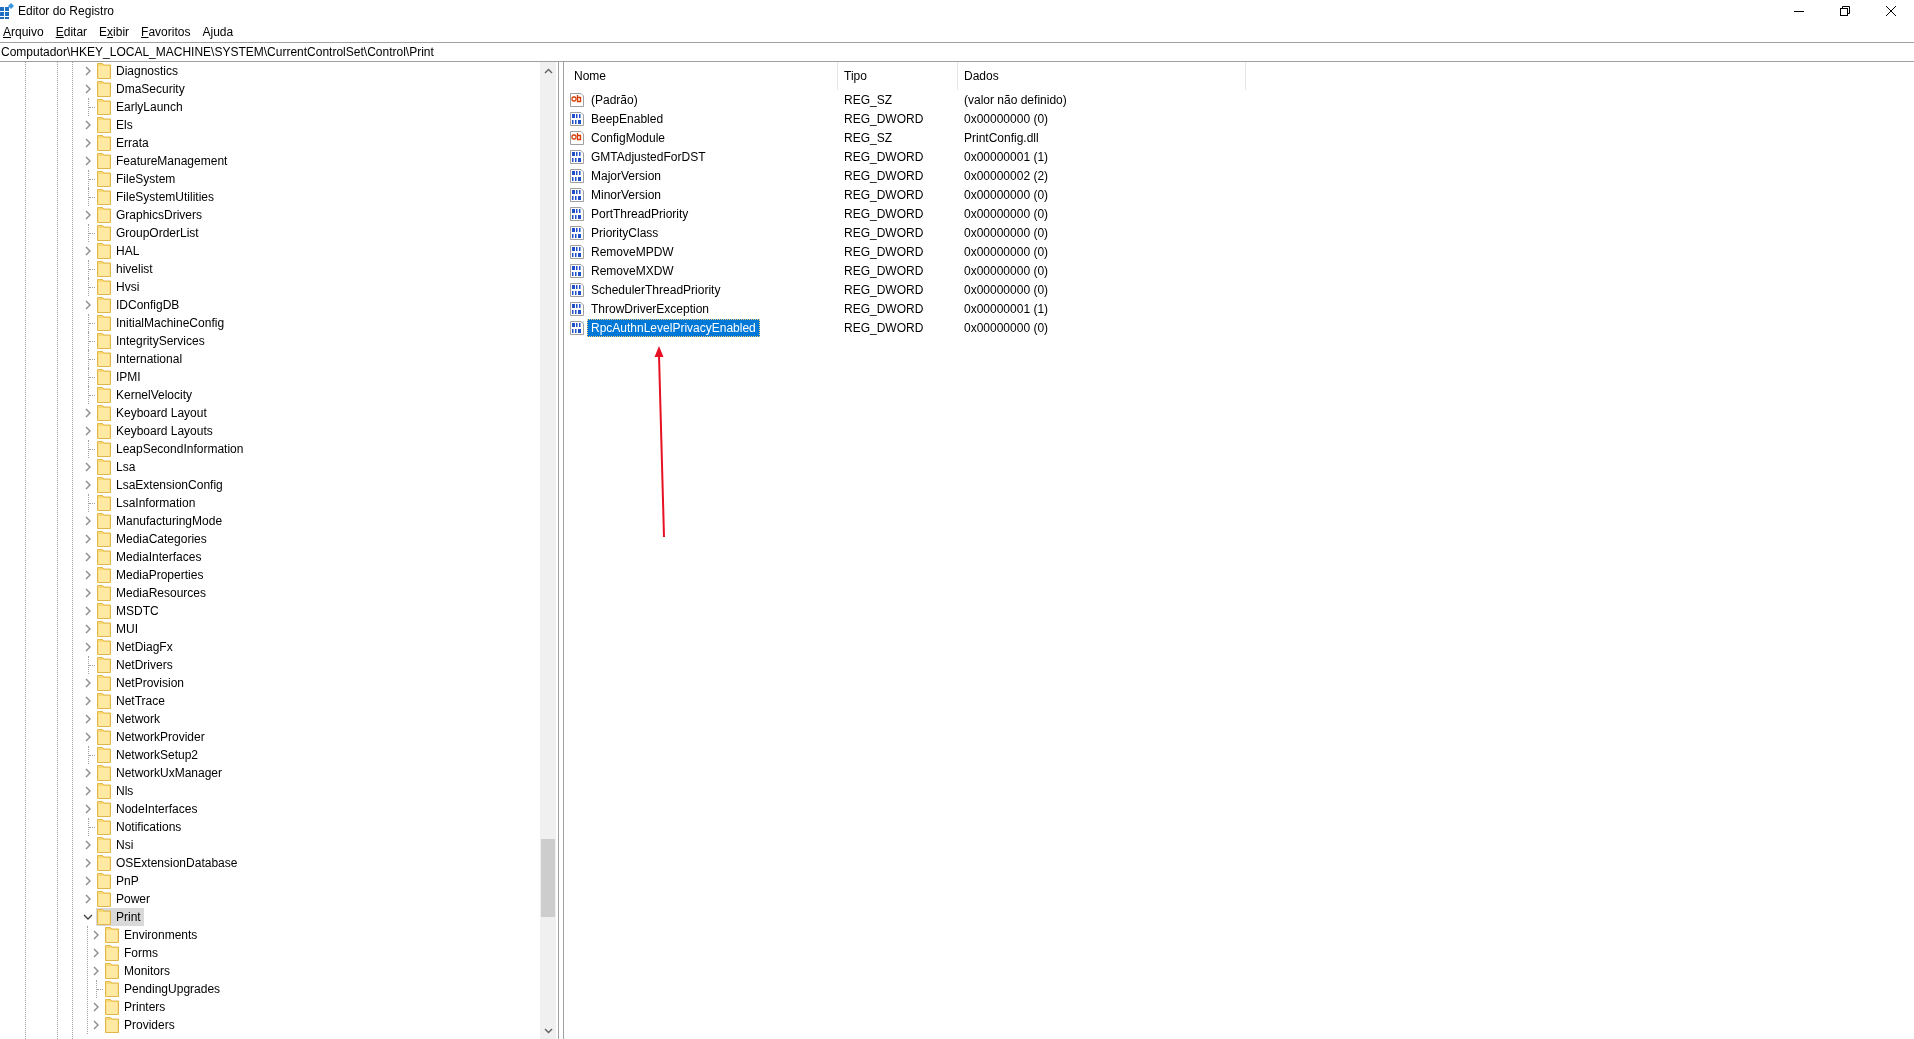 Image resolution: width=1914 pixels, height=1039 pixels. Describe the element at coordinates (149, 233) in the screenshot. I see `tree-node: GroupOrderList` at that location.